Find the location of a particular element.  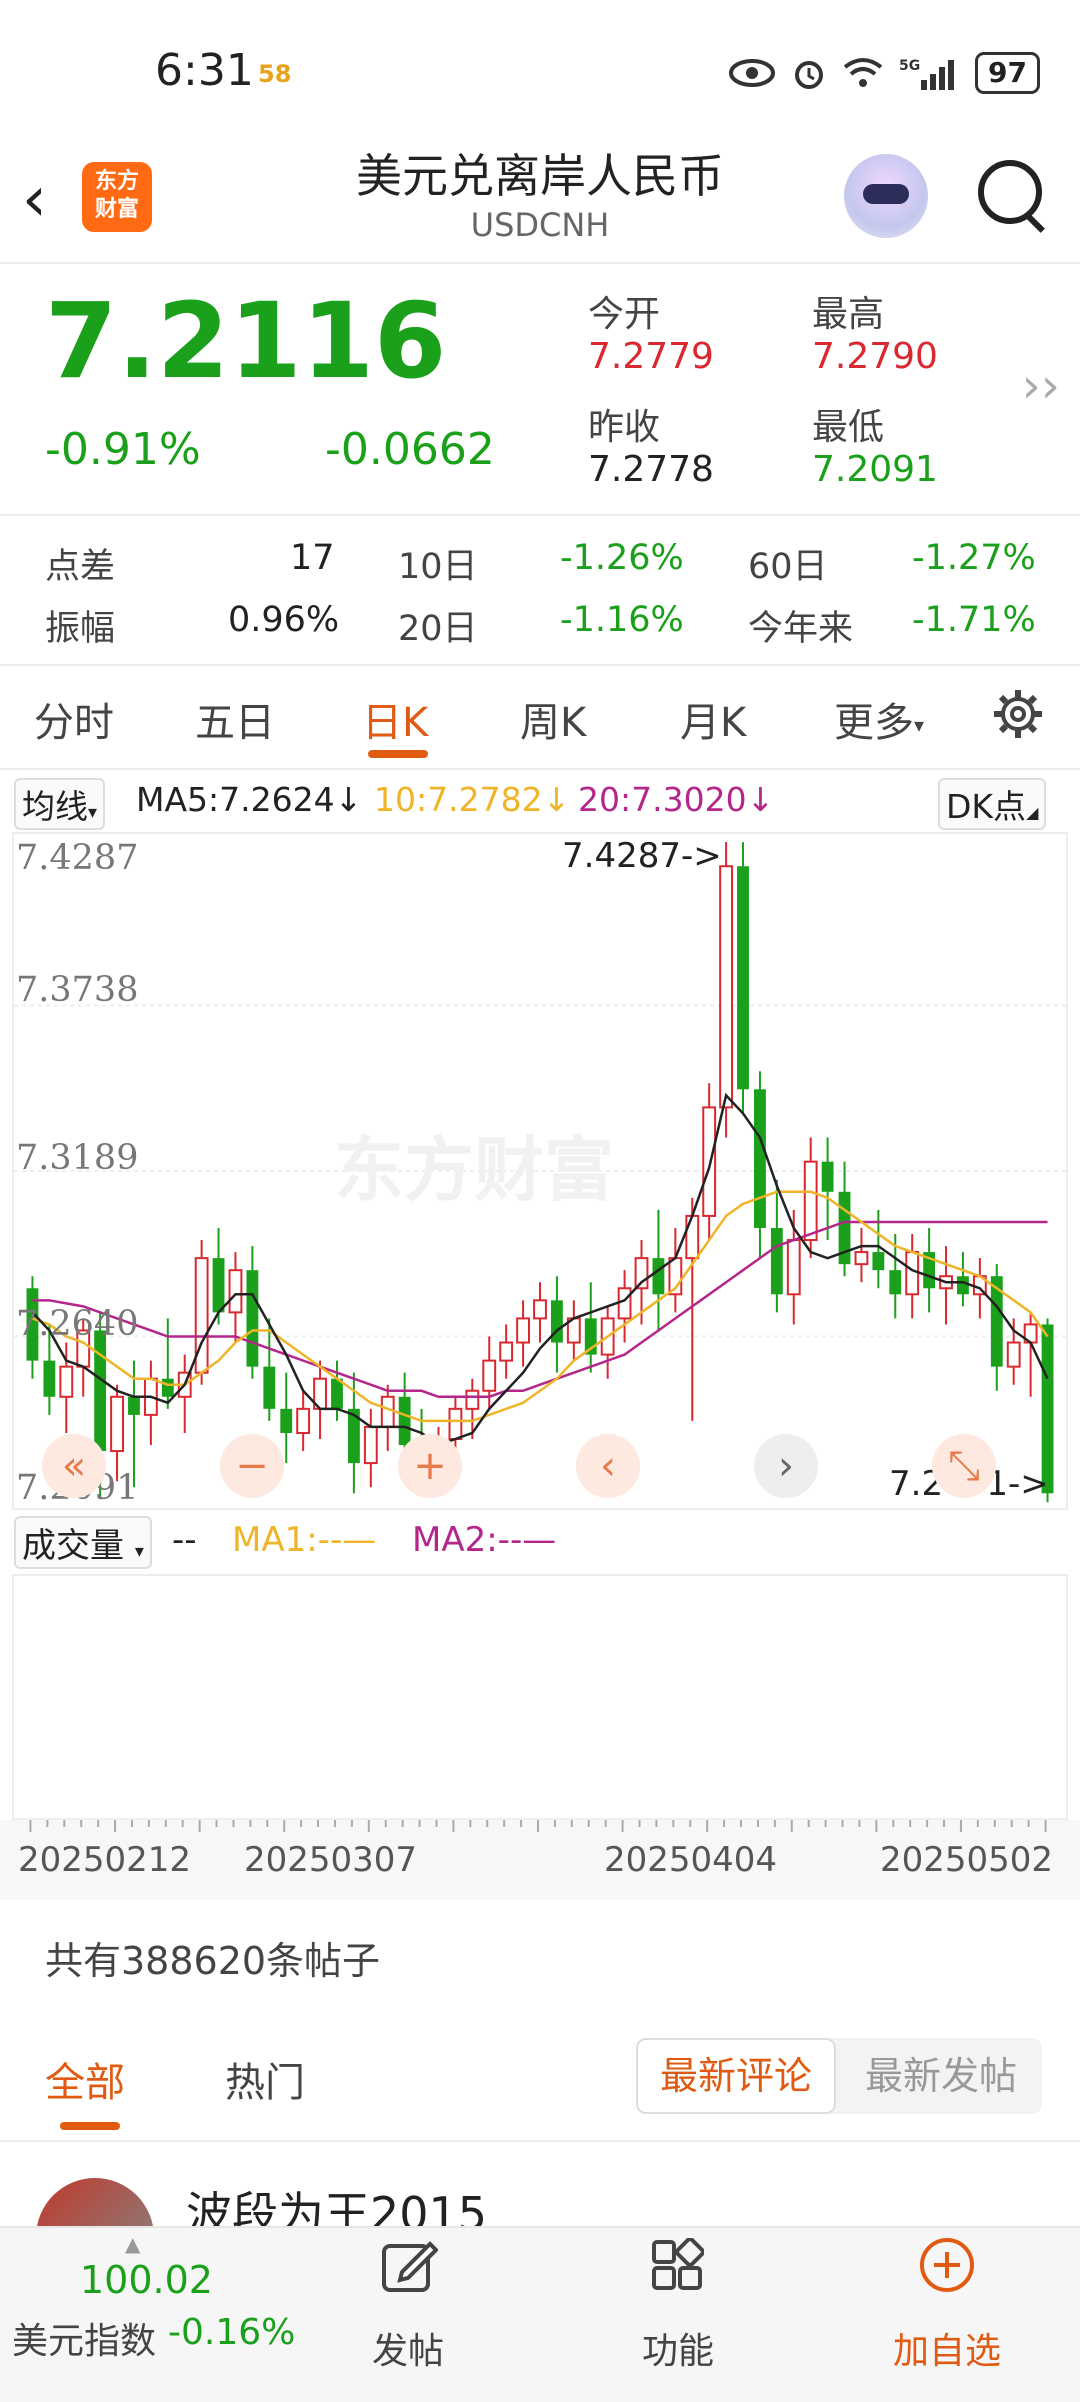

nav-add-watchlist: 加自选 is located at coordinates (947, 2348).